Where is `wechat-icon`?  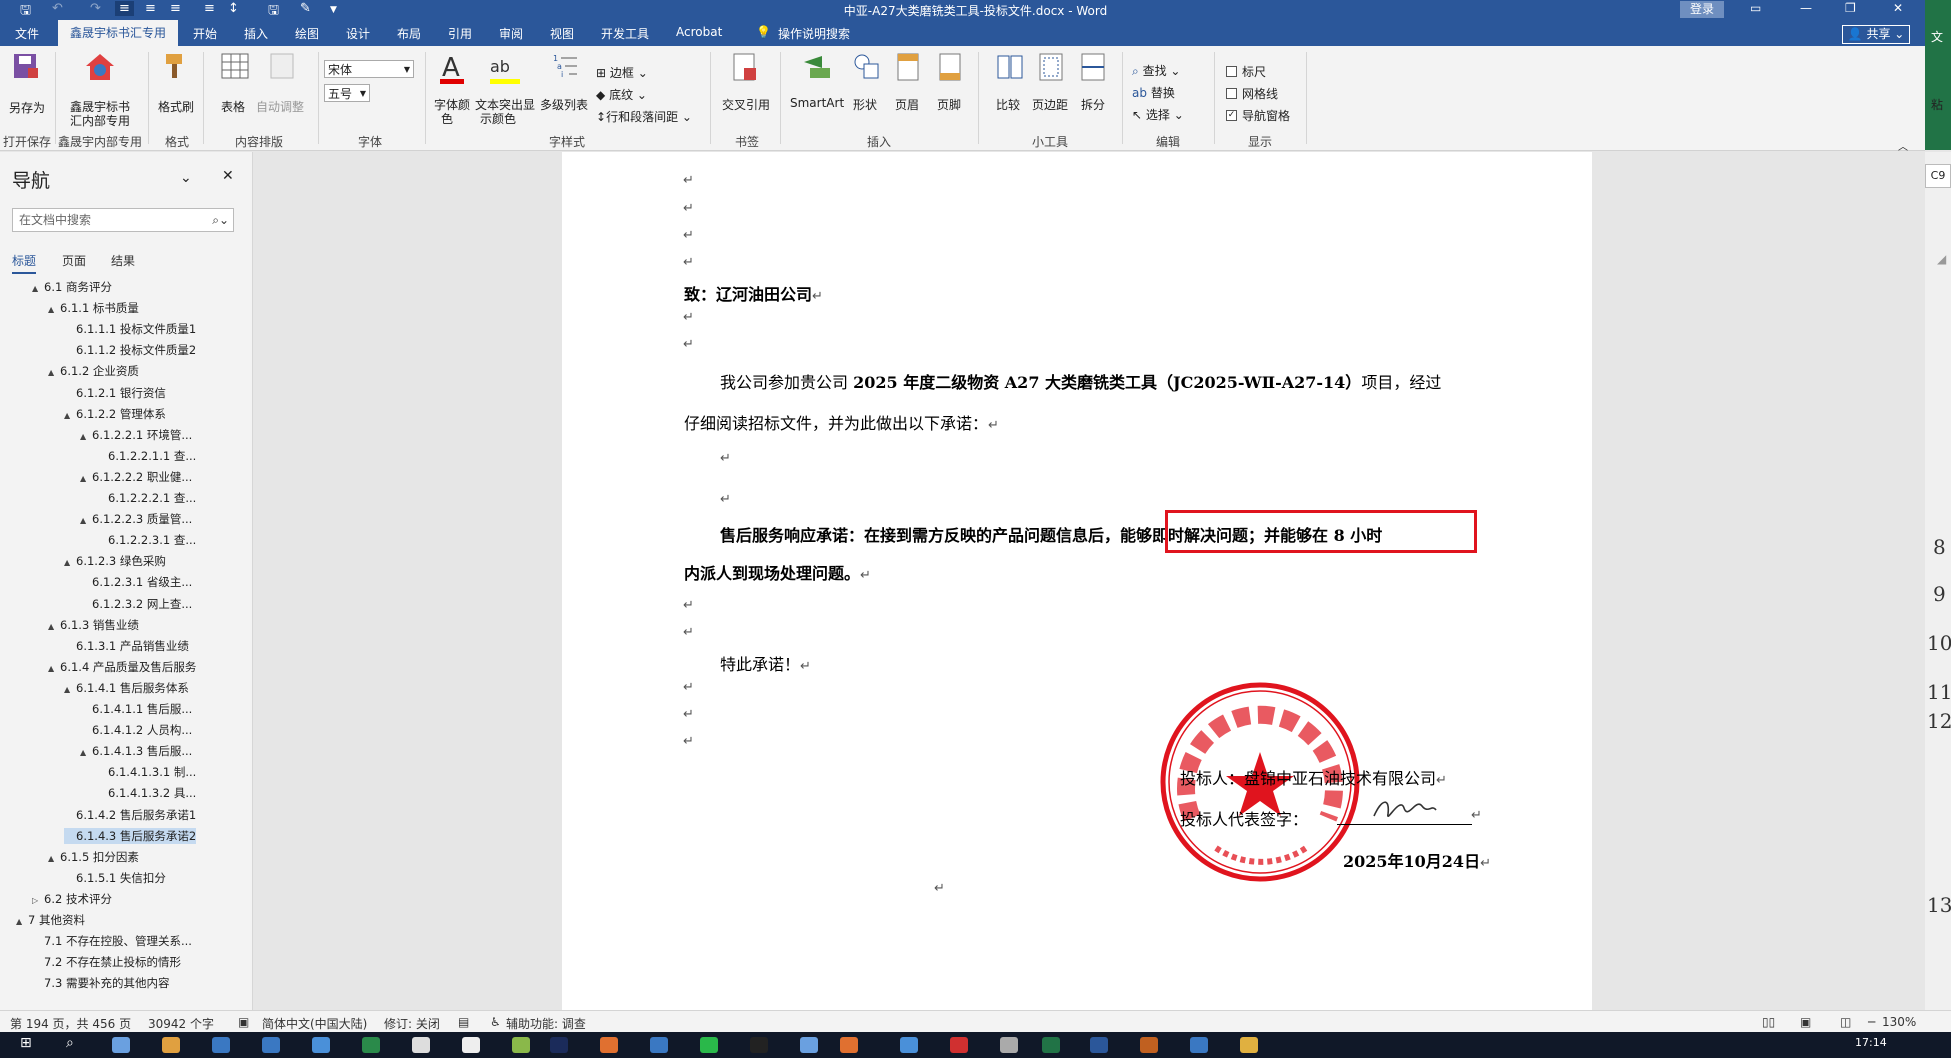 wechat-icon is located at coordinates (709, 1045).